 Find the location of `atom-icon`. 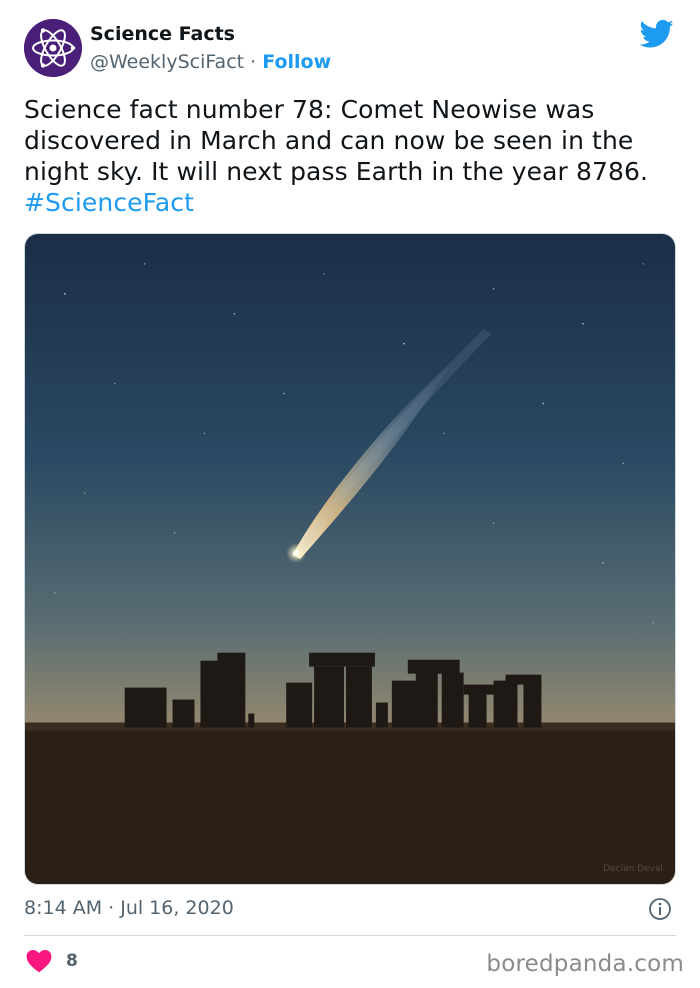

atom-icon is located at coordinates (53, 48).